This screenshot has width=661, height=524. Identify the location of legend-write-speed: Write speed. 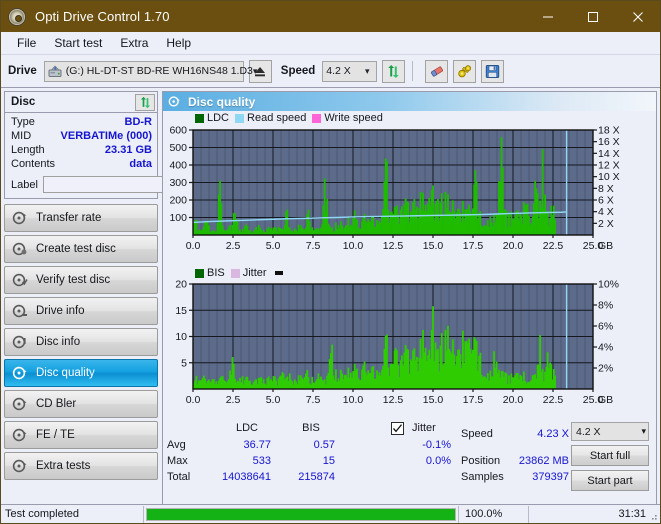
(347, 118).